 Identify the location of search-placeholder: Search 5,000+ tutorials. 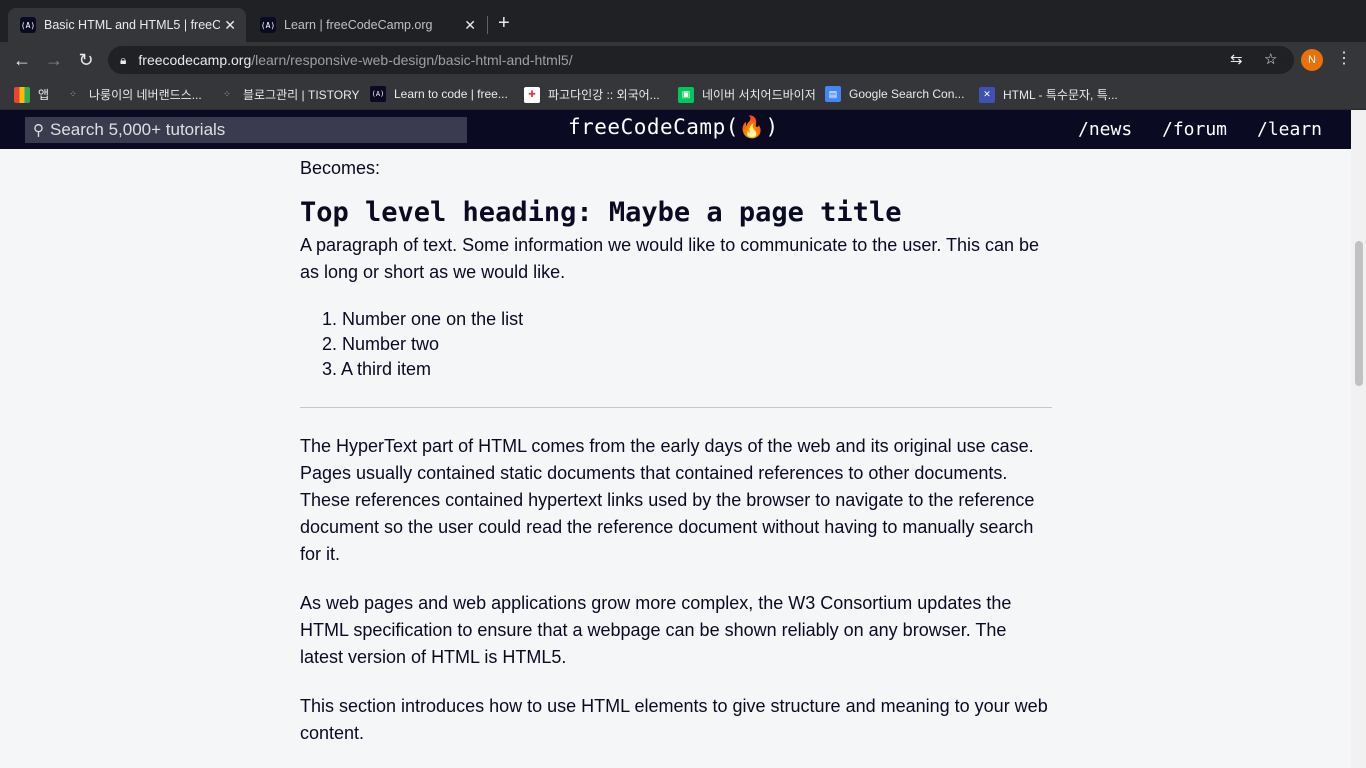
(138, 129).